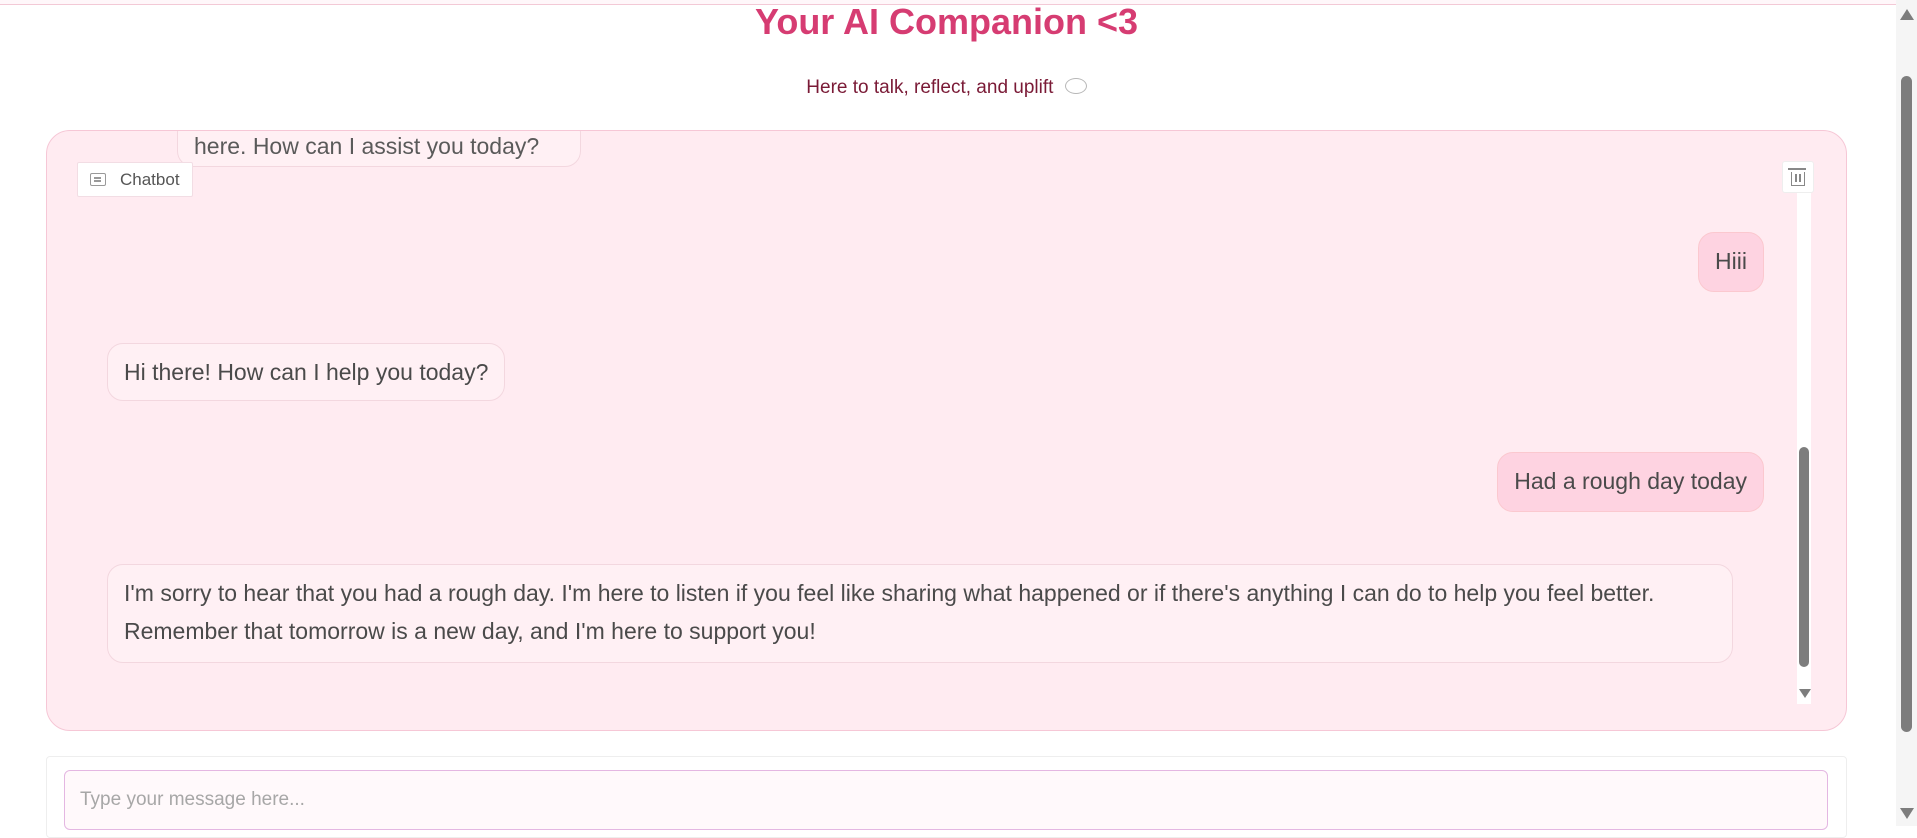 This screenshot has height=838, width=1917. What do you see at coordinates (1804, 446) in the screenshot?
I see `chat-scrollbar` at bounding box center [1804, 446].